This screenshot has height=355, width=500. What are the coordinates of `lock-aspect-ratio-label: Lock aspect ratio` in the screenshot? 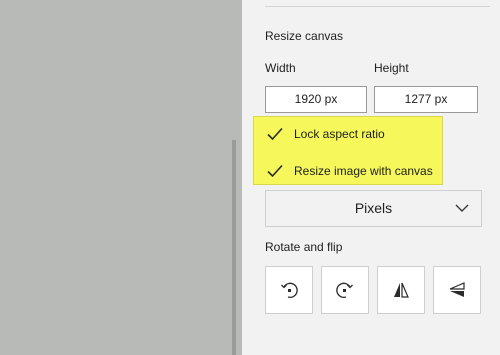 It's located at (339, 134).